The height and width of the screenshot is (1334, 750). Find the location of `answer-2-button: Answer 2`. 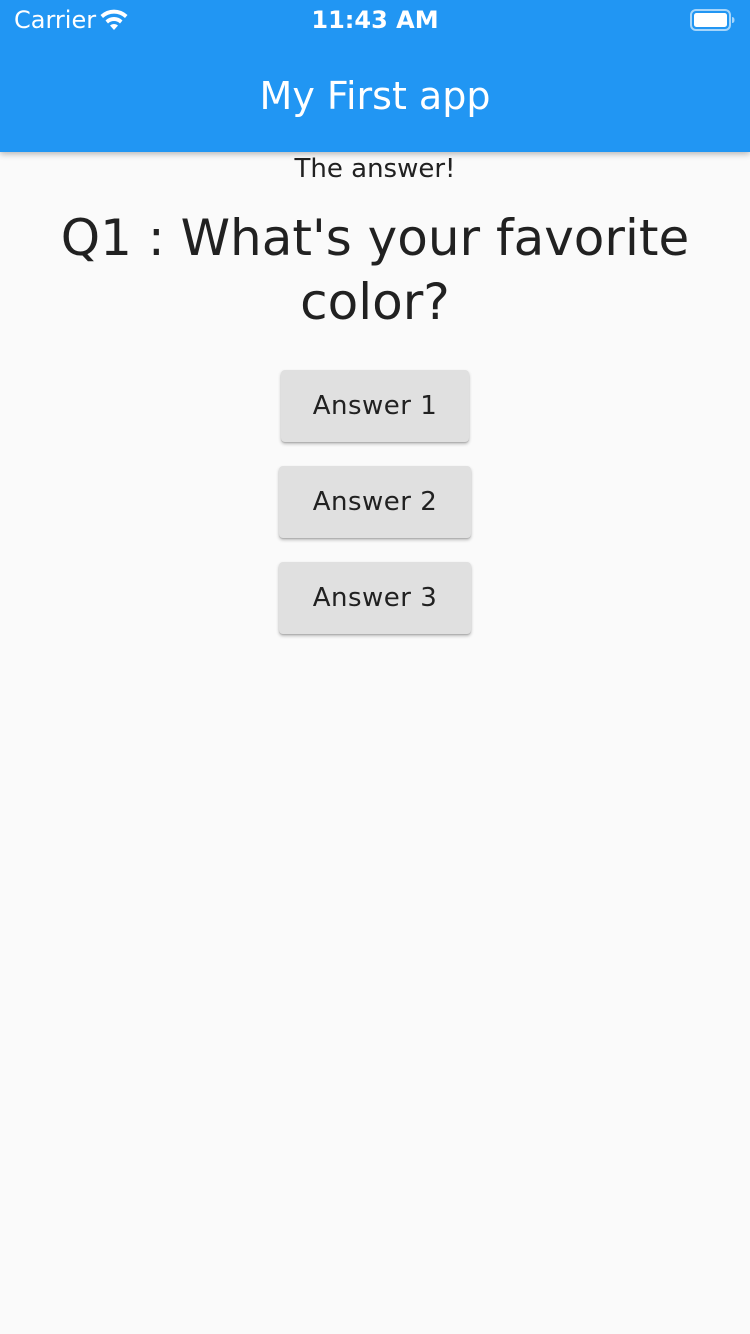

answer-2-button: Answer 2 is located at coordinates (375, 502).